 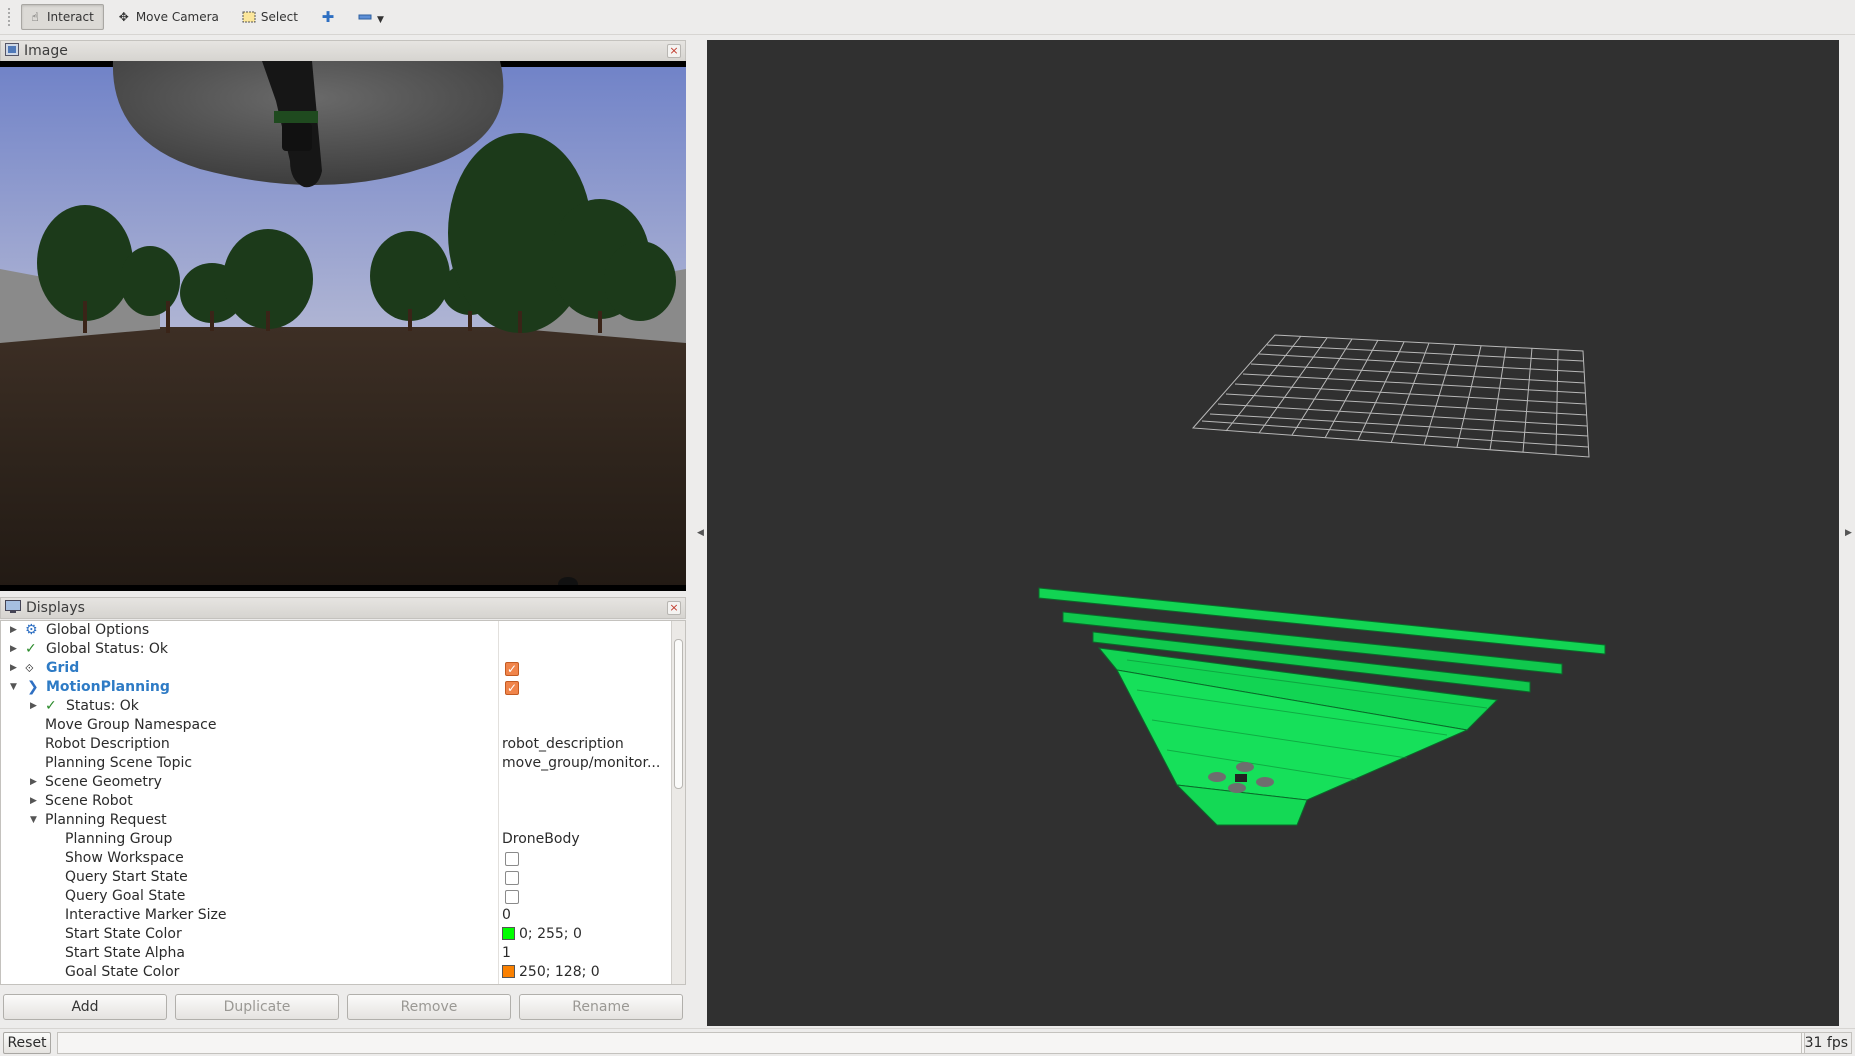 I want to click on tree-row-robot-description: Robot Description robot_description, so click(x=336, y=744).